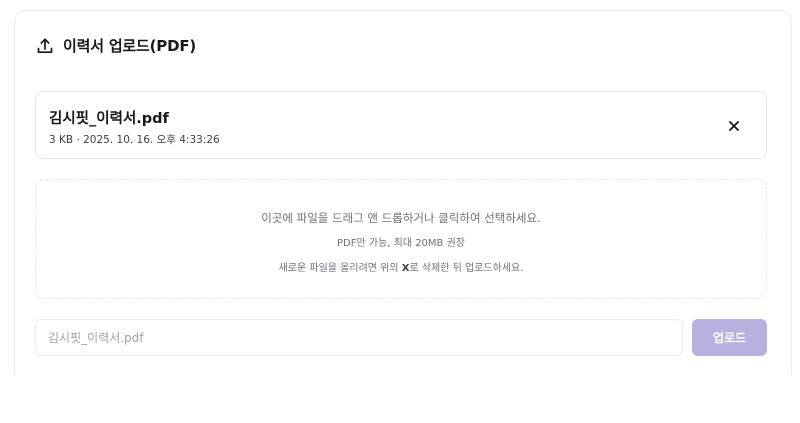 This screenshot has height=423, width=800. Describe the element at coordinates (45, 46) in the screenshot. I see `upload-icon` at that location.